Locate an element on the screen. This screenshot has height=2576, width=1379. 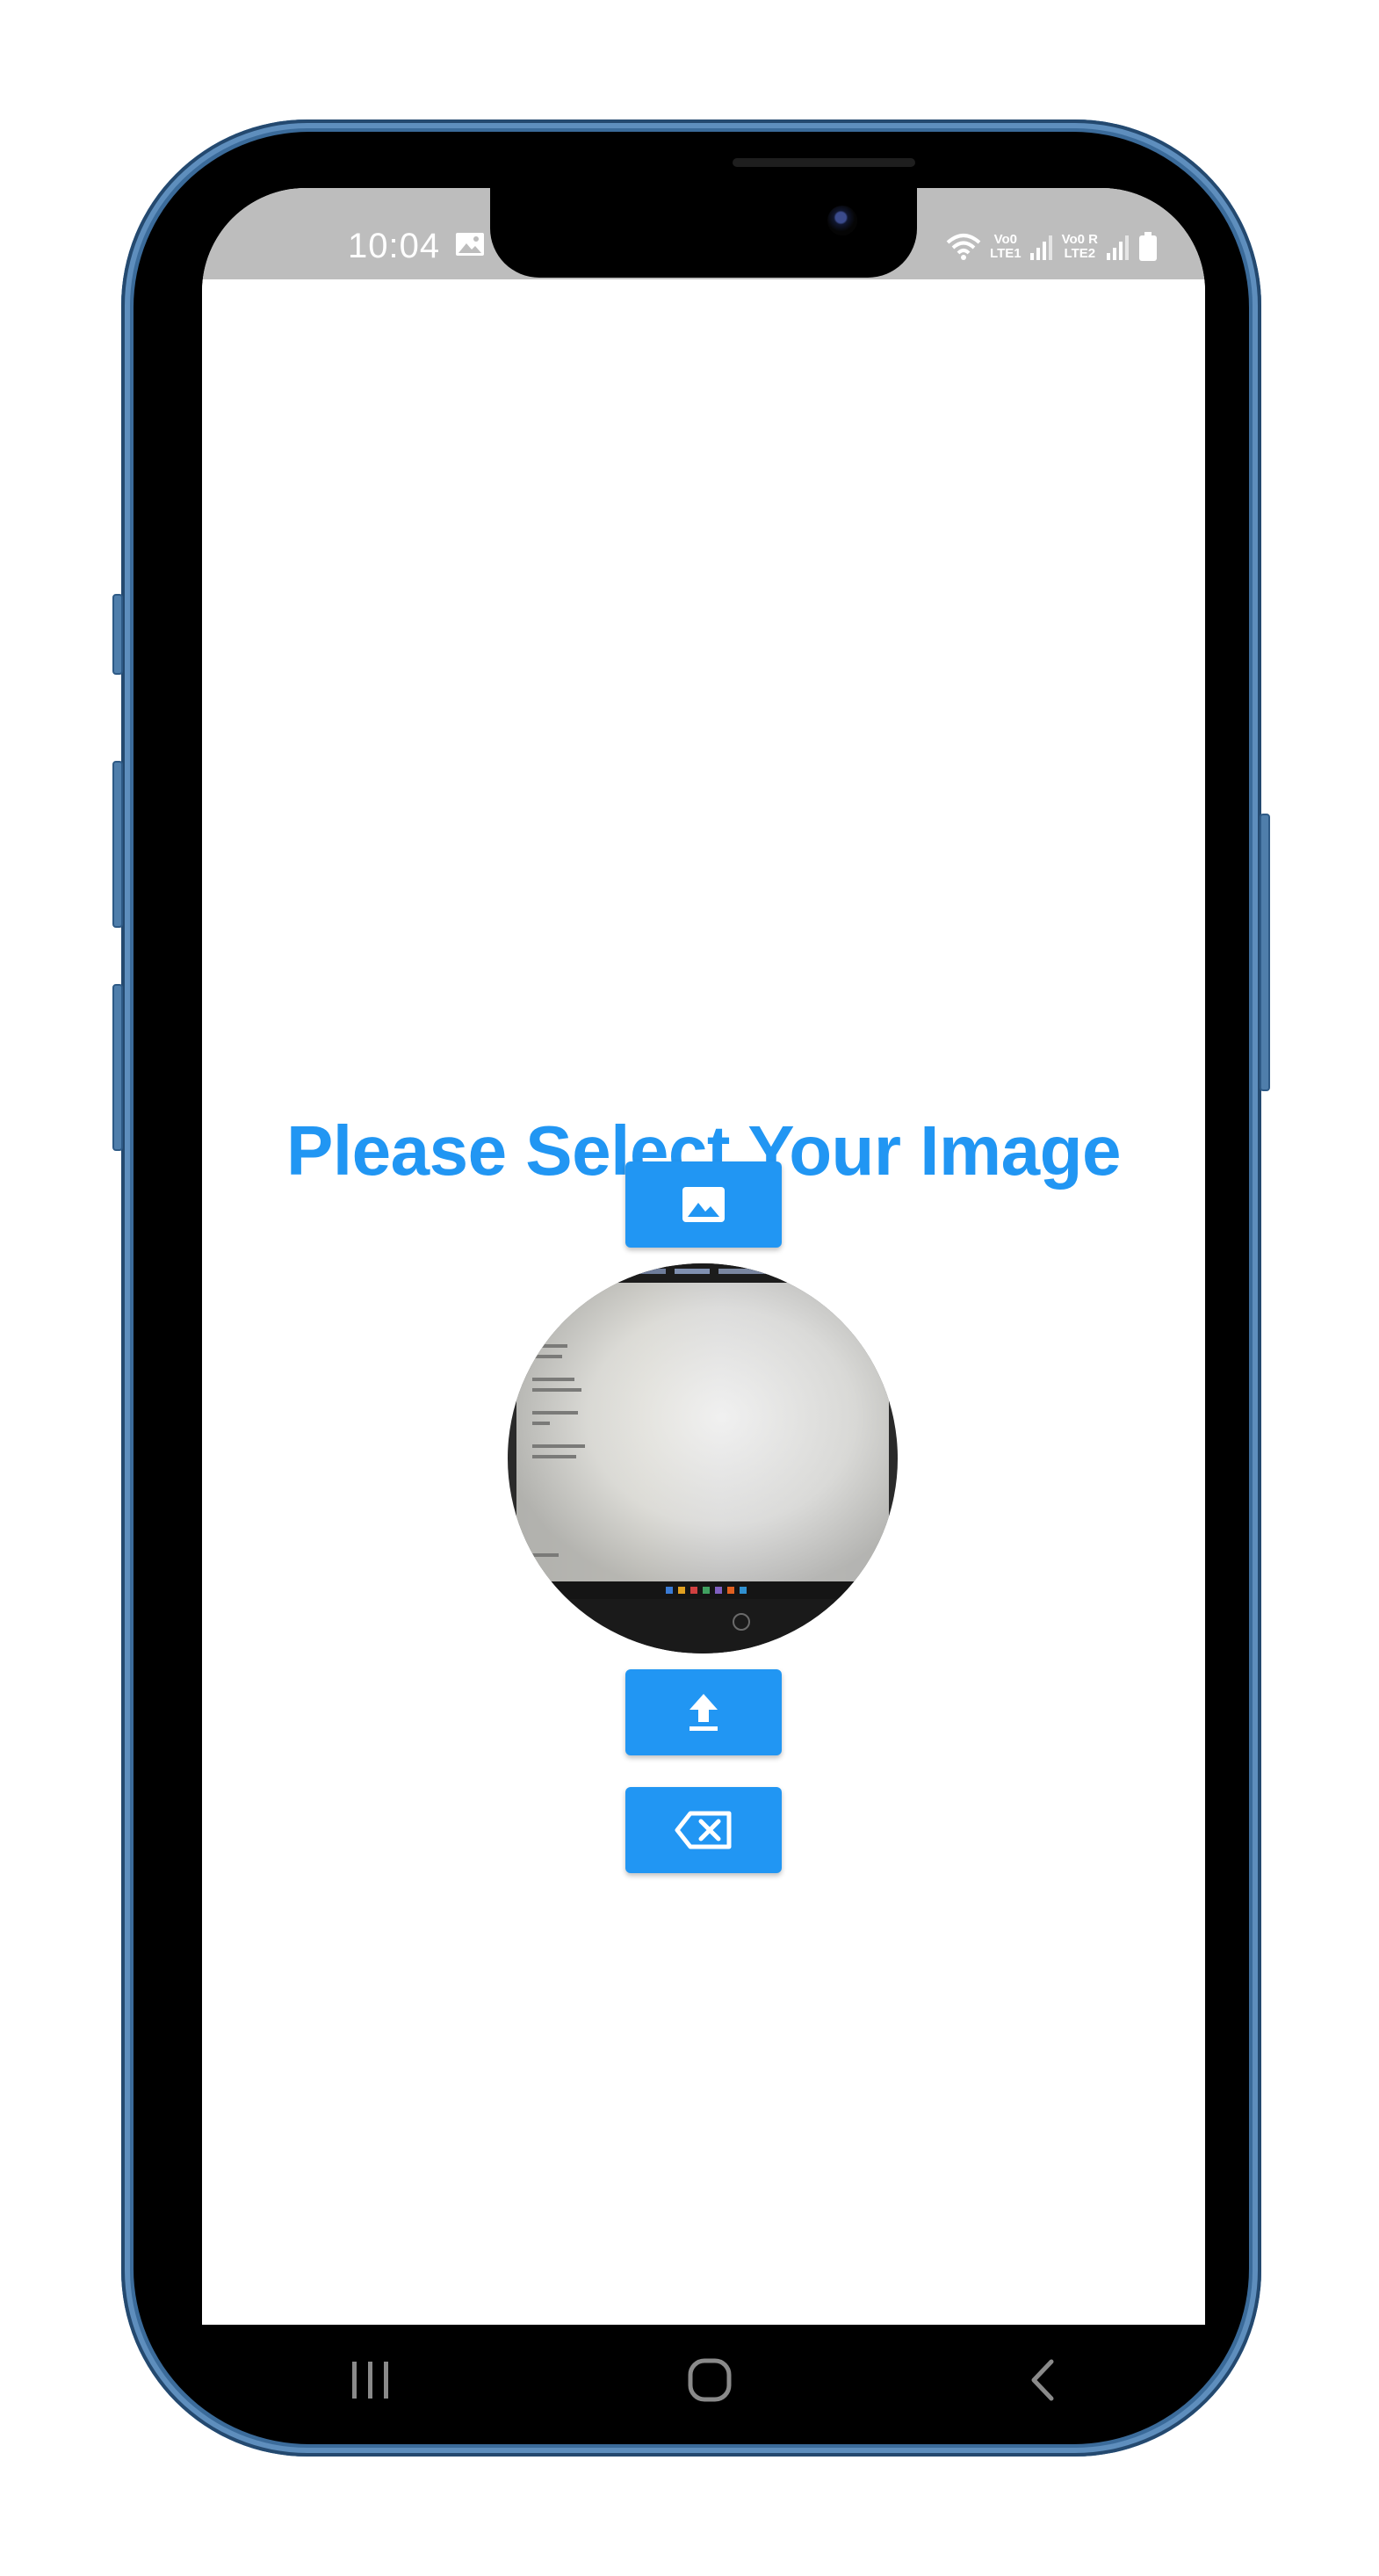
sim1-volte-label: Vo0 is located at coordinates (1005, 239).